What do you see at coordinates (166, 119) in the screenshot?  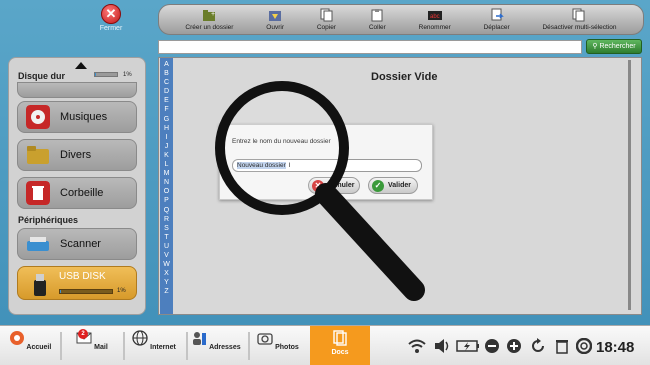 I see `alphabet-letter: G` at bounding box center [166, 119].